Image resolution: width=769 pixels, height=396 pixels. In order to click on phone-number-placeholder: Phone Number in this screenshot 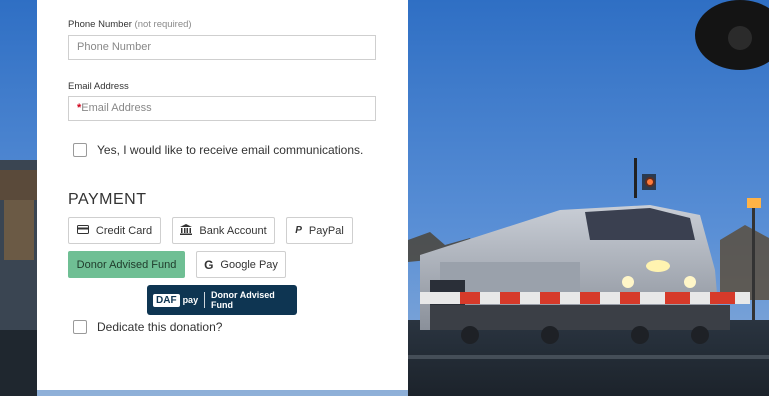, I will do `click(114, 47)`.